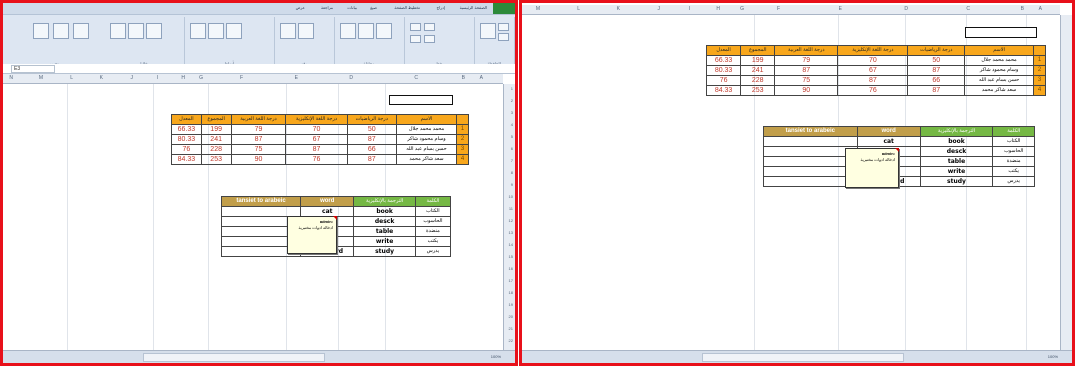  I want to click on row-header: 17, so click(511, 280).